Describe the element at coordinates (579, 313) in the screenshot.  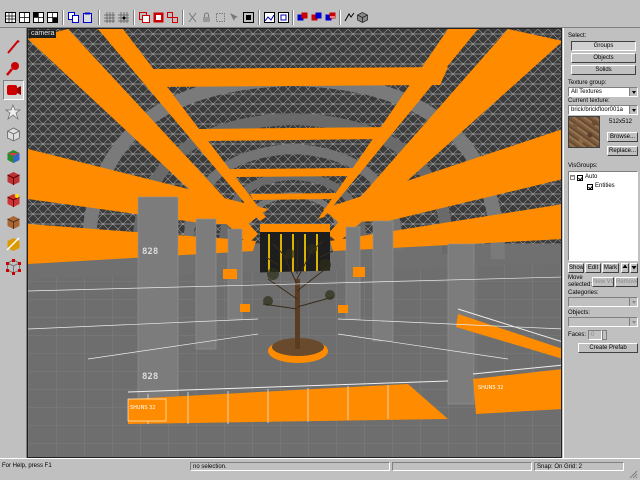
I see `objects-label: Objects:` at that location.